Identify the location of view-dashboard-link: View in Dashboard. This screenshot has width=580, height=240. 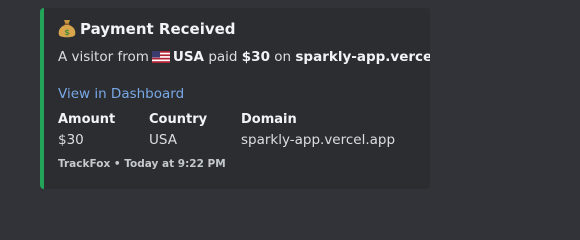
(121, 94).